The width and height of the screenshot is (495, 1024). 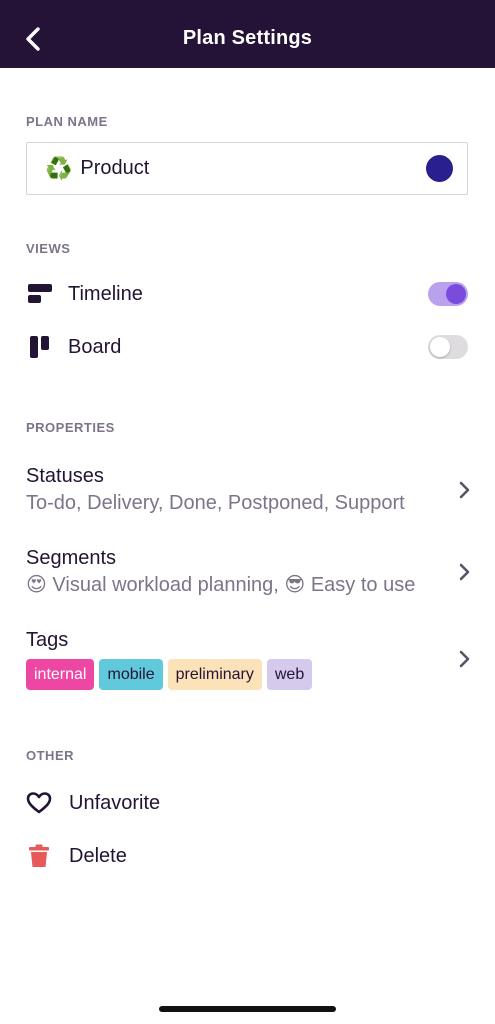 What do you see at coordinates (47, 640) in the screenshot?
I see `tags-title: Tags` at bounding box center [47, 640].